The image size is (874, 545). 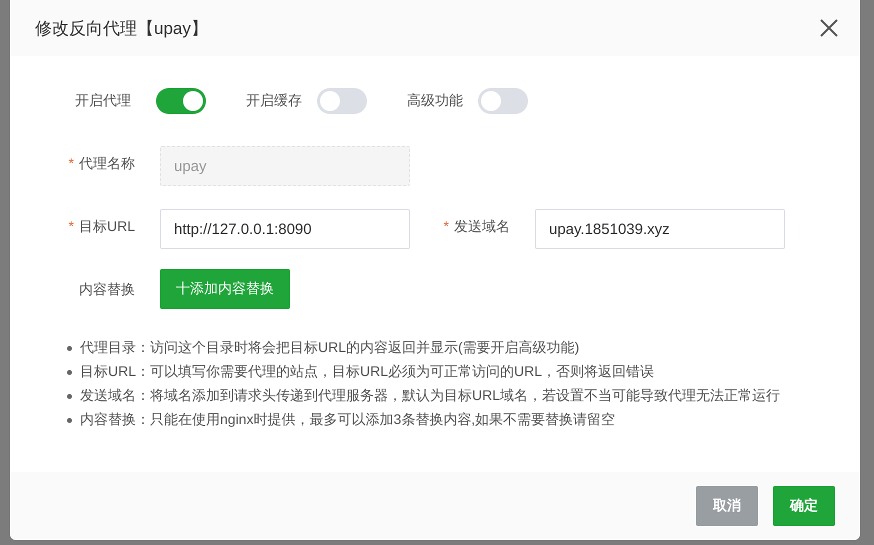 I want to click on note-text: 内容替换：只能在使用nginx时提供，最多可以添加3条替换内容,如果不需要替换请留空, so click(x=348, y=420).